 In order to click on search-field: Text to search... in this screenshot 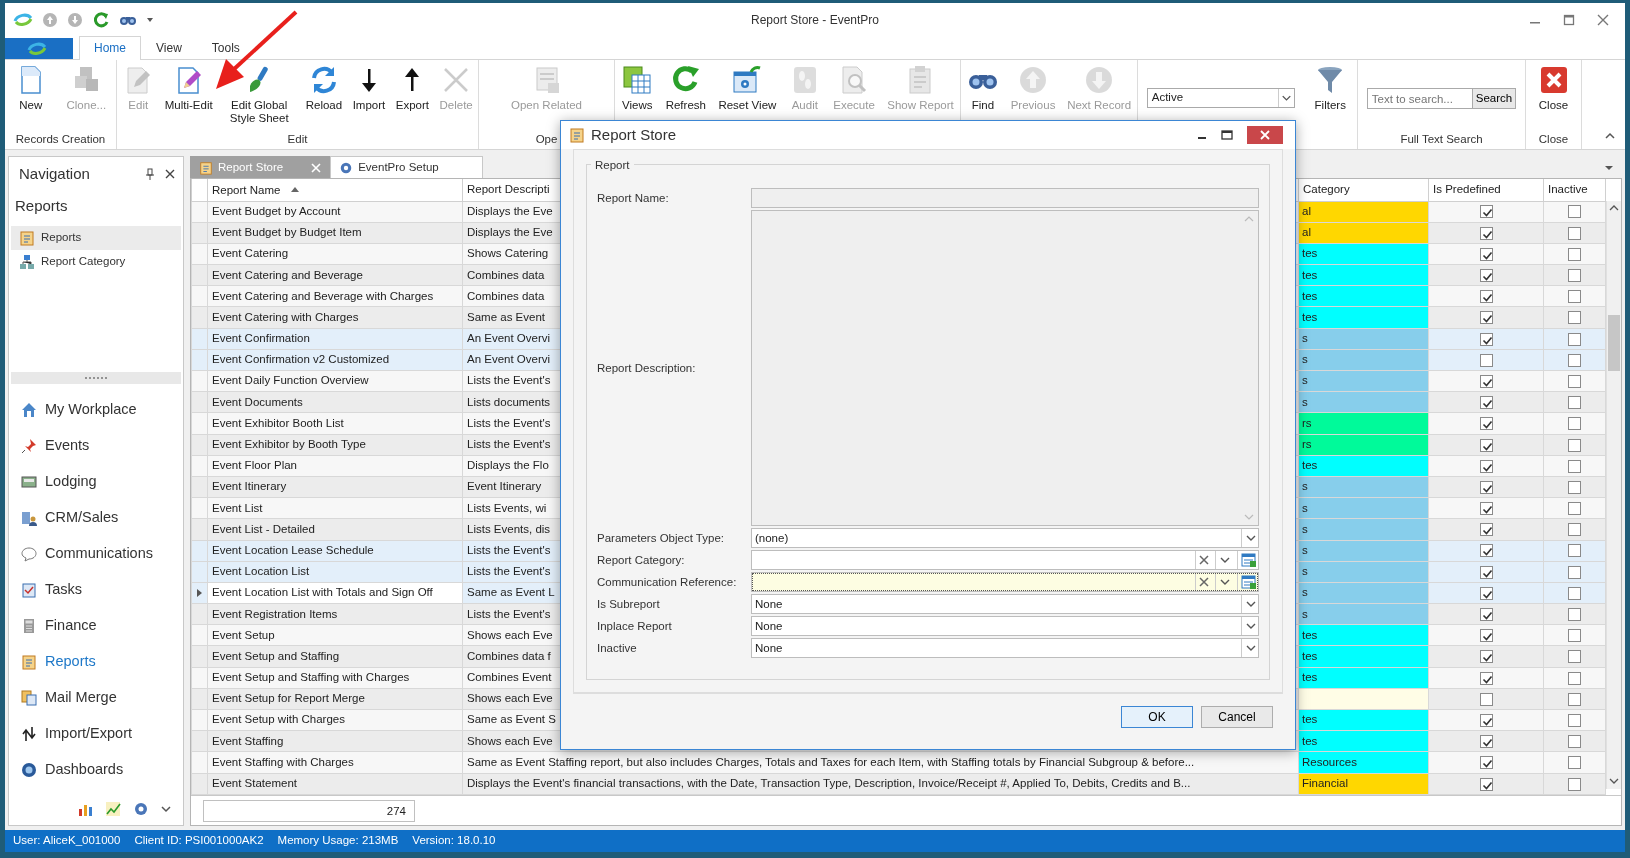, I will do `click(1419, 98)`.